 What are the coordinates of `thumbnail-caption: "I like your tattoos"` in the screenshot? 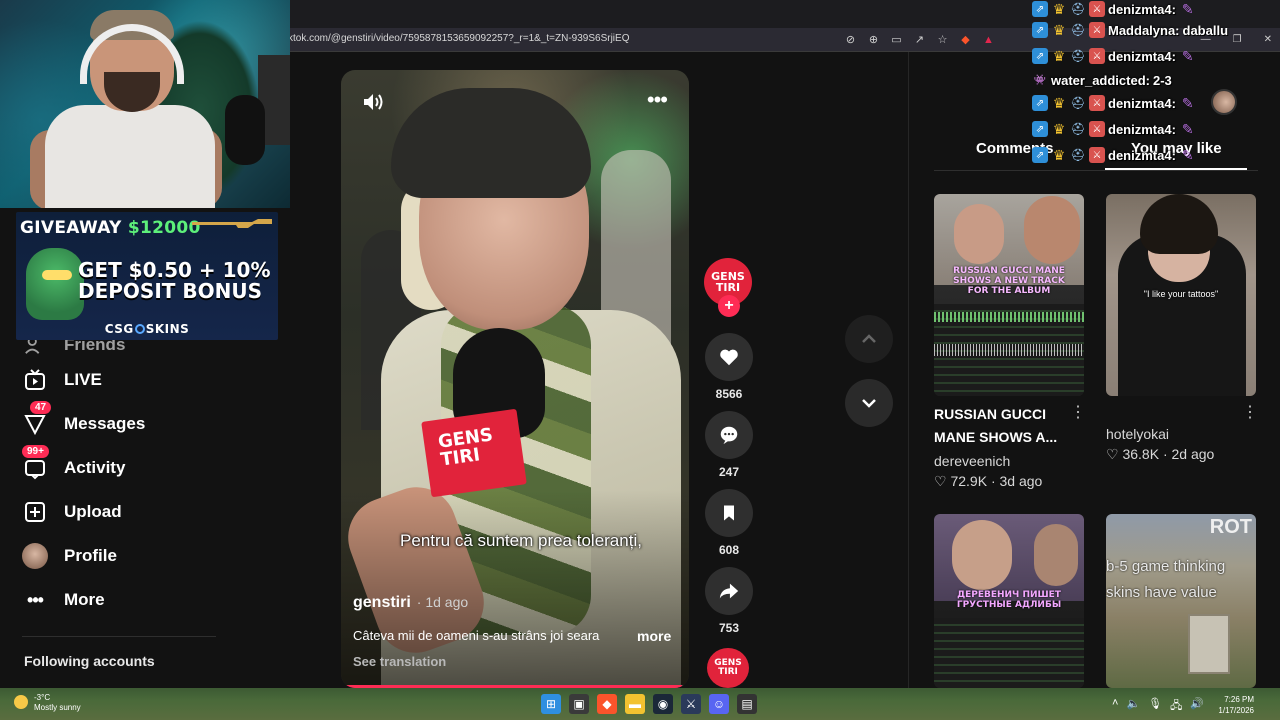 It's located at (1181, 294).